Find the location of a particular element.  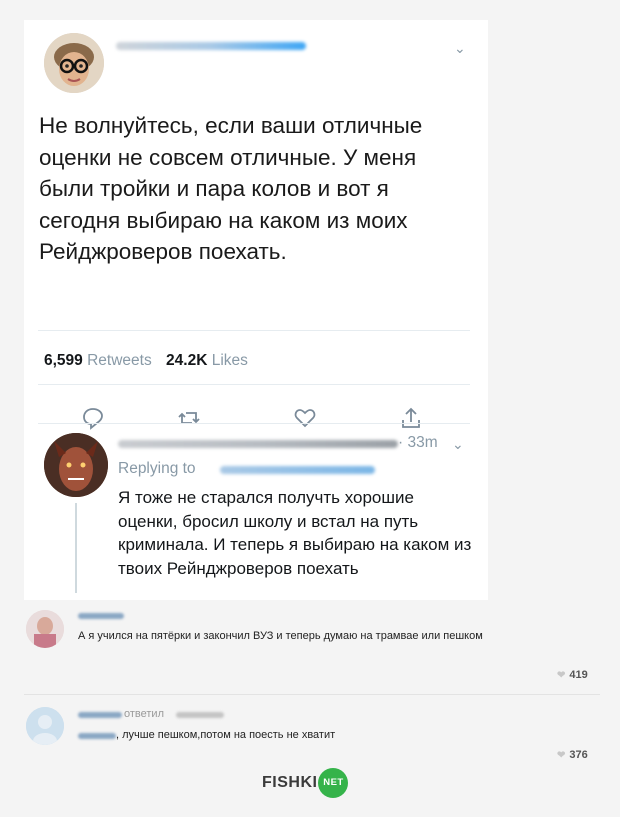

comment-likes: ❤ 376 is located at coordinates (572, 755).